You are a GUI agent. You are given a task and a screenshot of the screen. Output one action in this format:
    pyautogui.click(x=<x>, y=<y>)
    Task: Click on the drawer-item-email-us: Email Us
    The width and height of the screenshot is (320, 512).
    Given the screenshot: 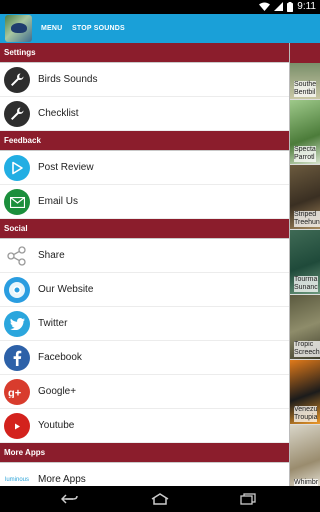 What is the action you would take?
    pyautogui.click(x=144, y=202)
    